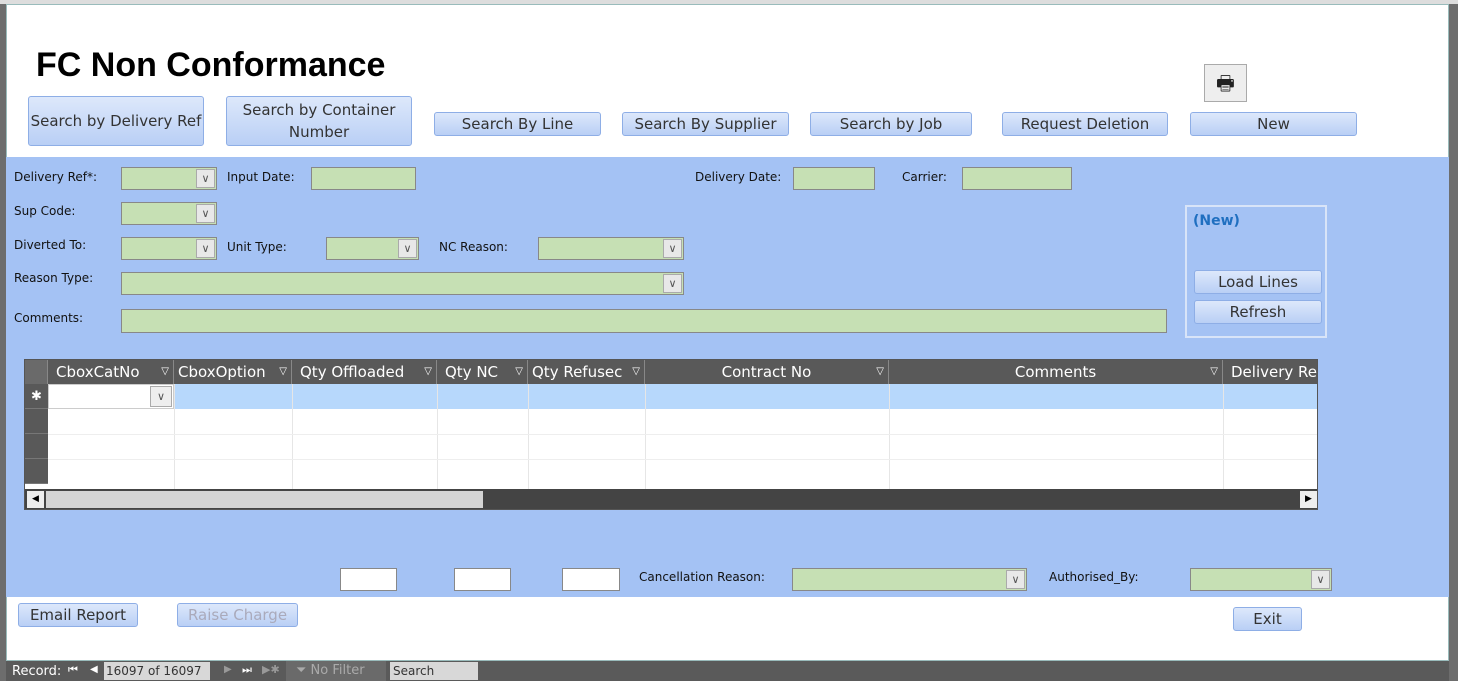 The image size is (1458, 681). I want to click on current-record-field: 16097 of 16097, so click(157, 671).